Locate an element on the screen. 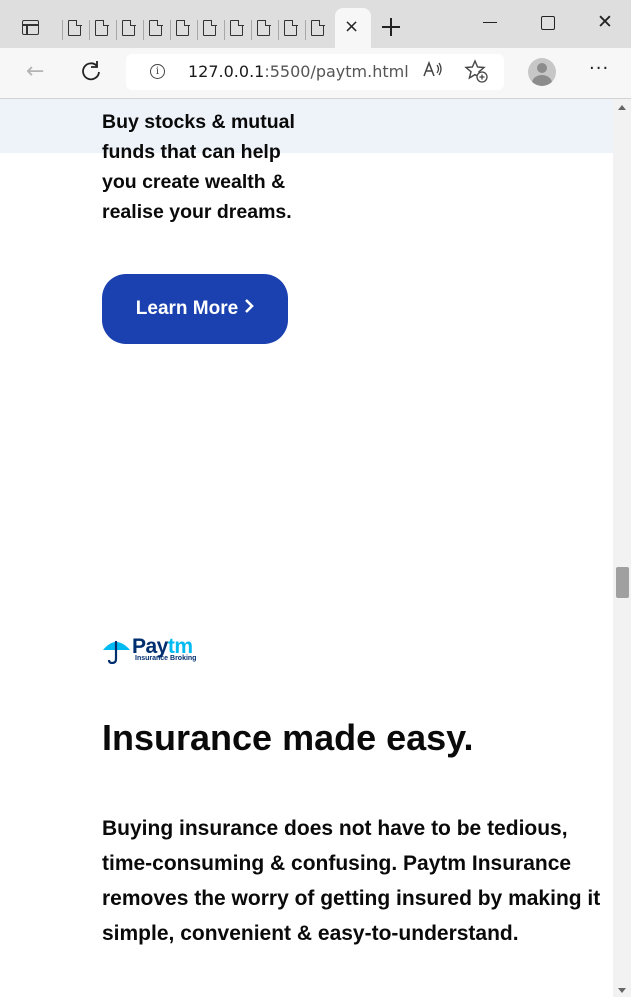 This screenshot has height=997, width=631. url-text: 127.0.0.1:5500/paytm.html is located at coordinates (298, 71).